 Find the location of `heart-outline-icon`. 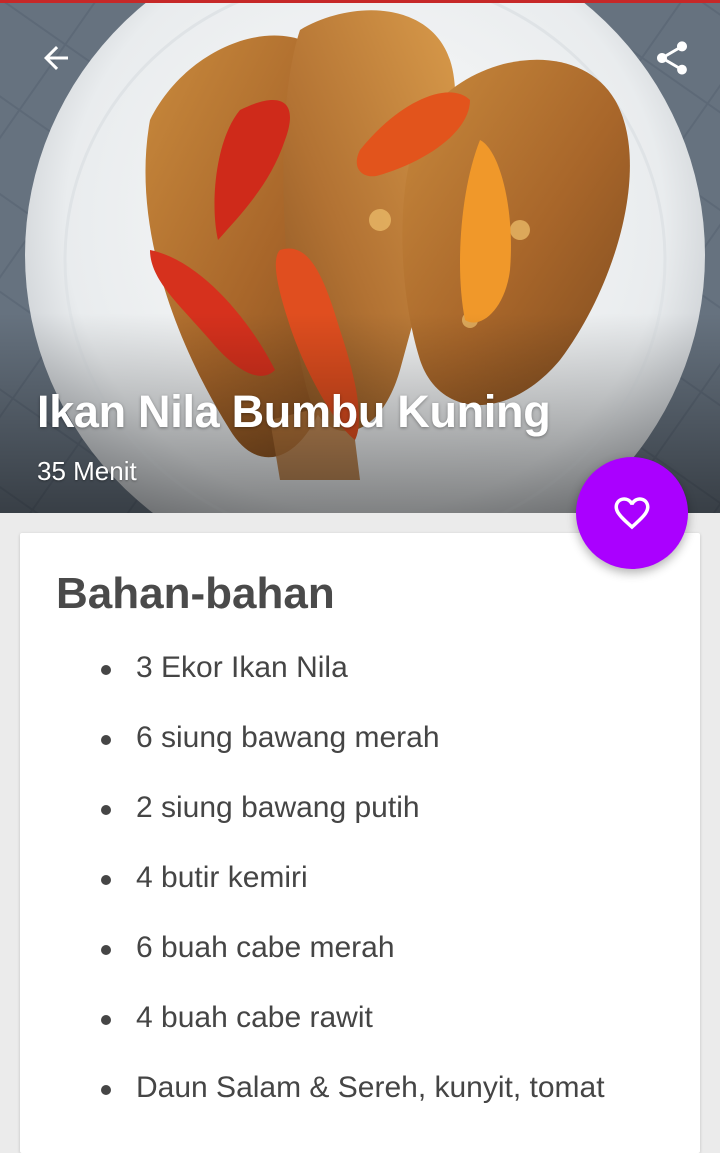

heart-outline-icon is located at coordinates (632, 513).